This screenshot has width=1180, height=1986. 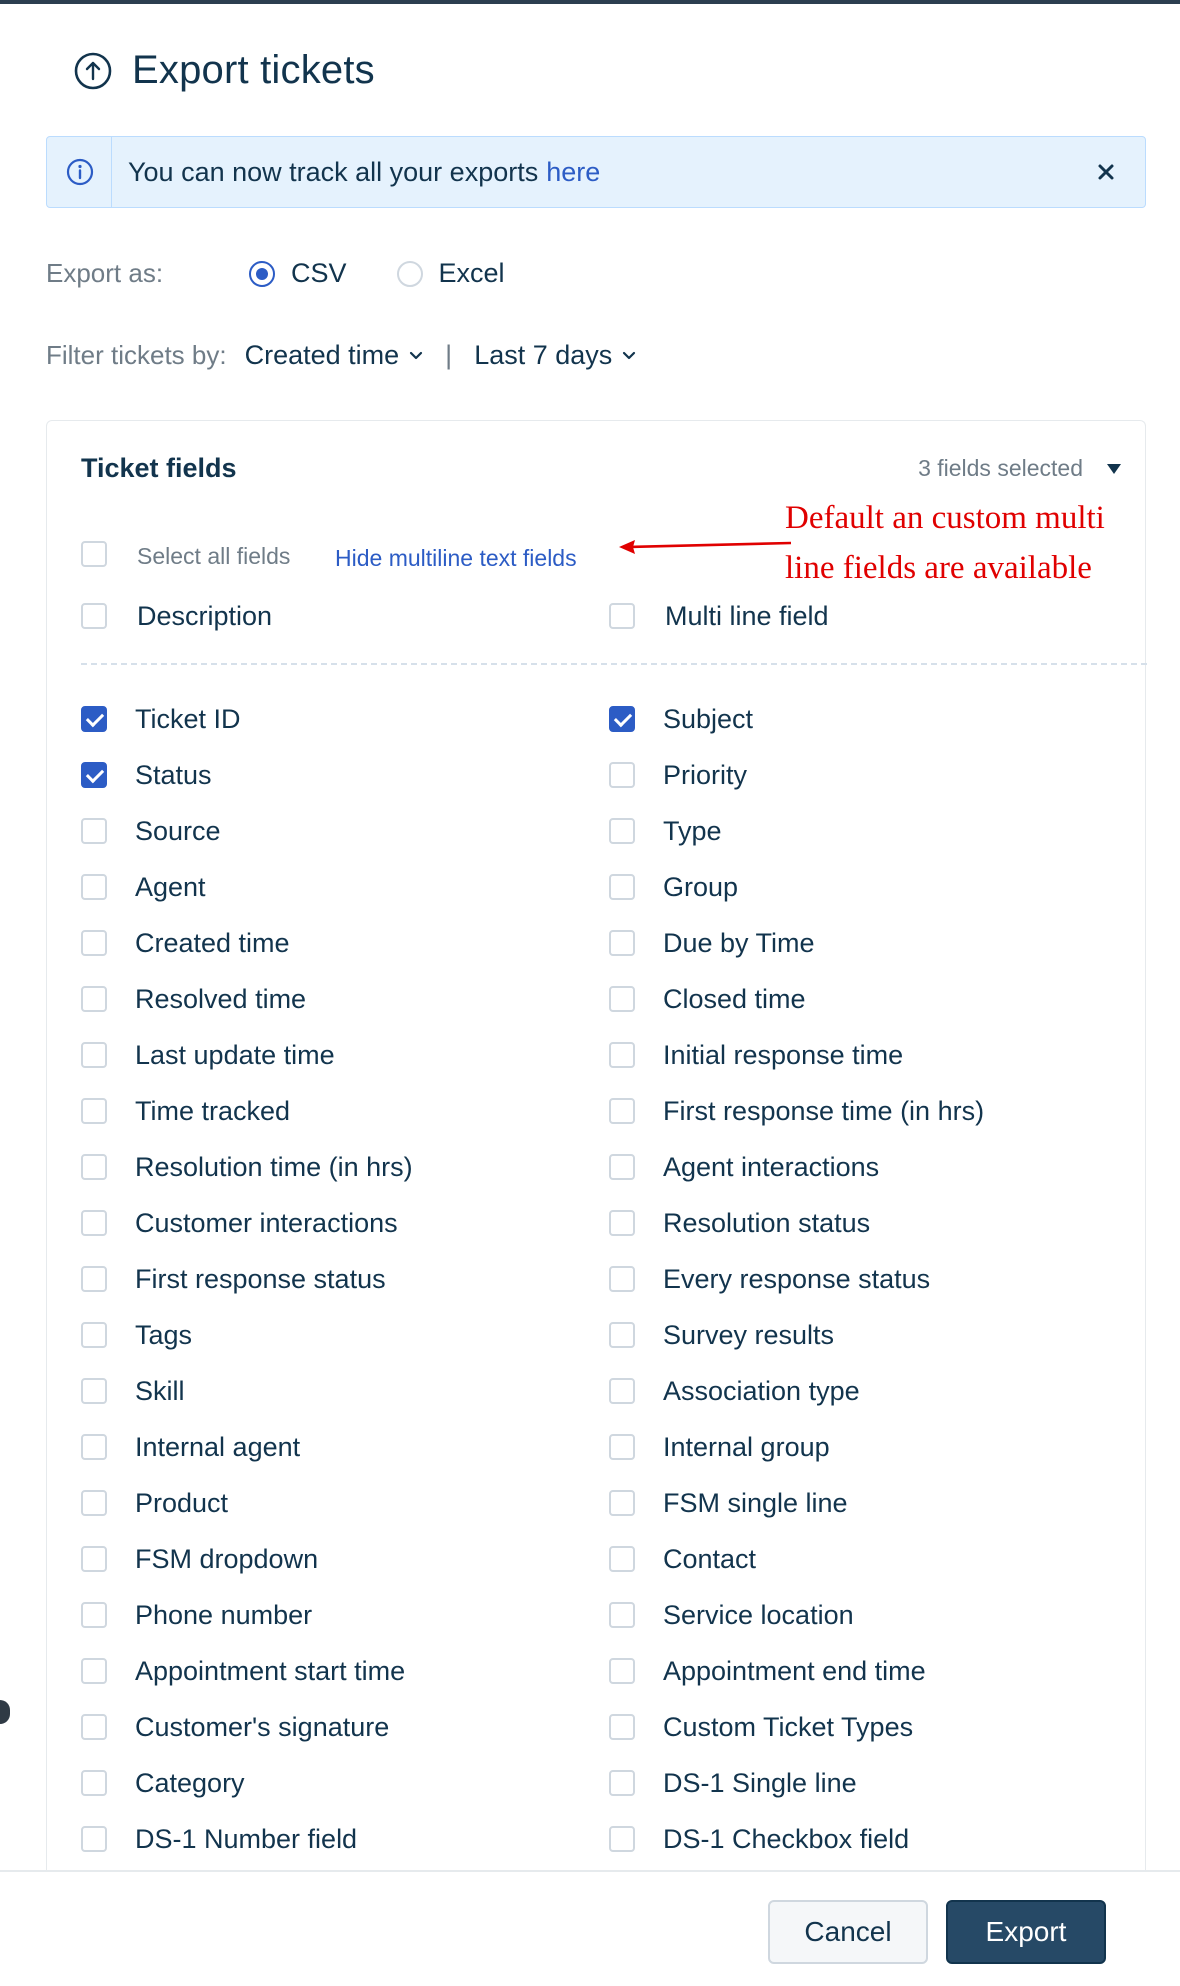 I want to click on field-option-customer-s-signature: Customer's signature, so click(x=235, y=1727).